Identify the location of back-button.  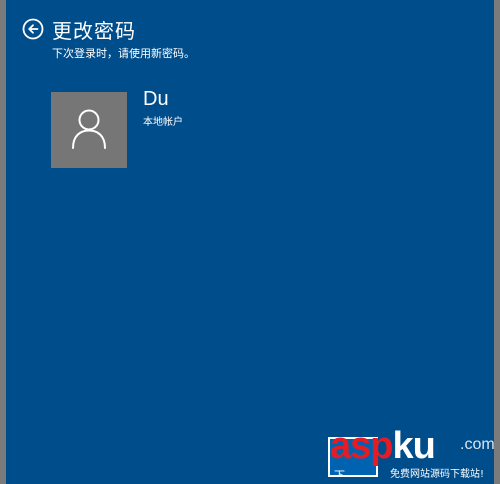
(33, 29).